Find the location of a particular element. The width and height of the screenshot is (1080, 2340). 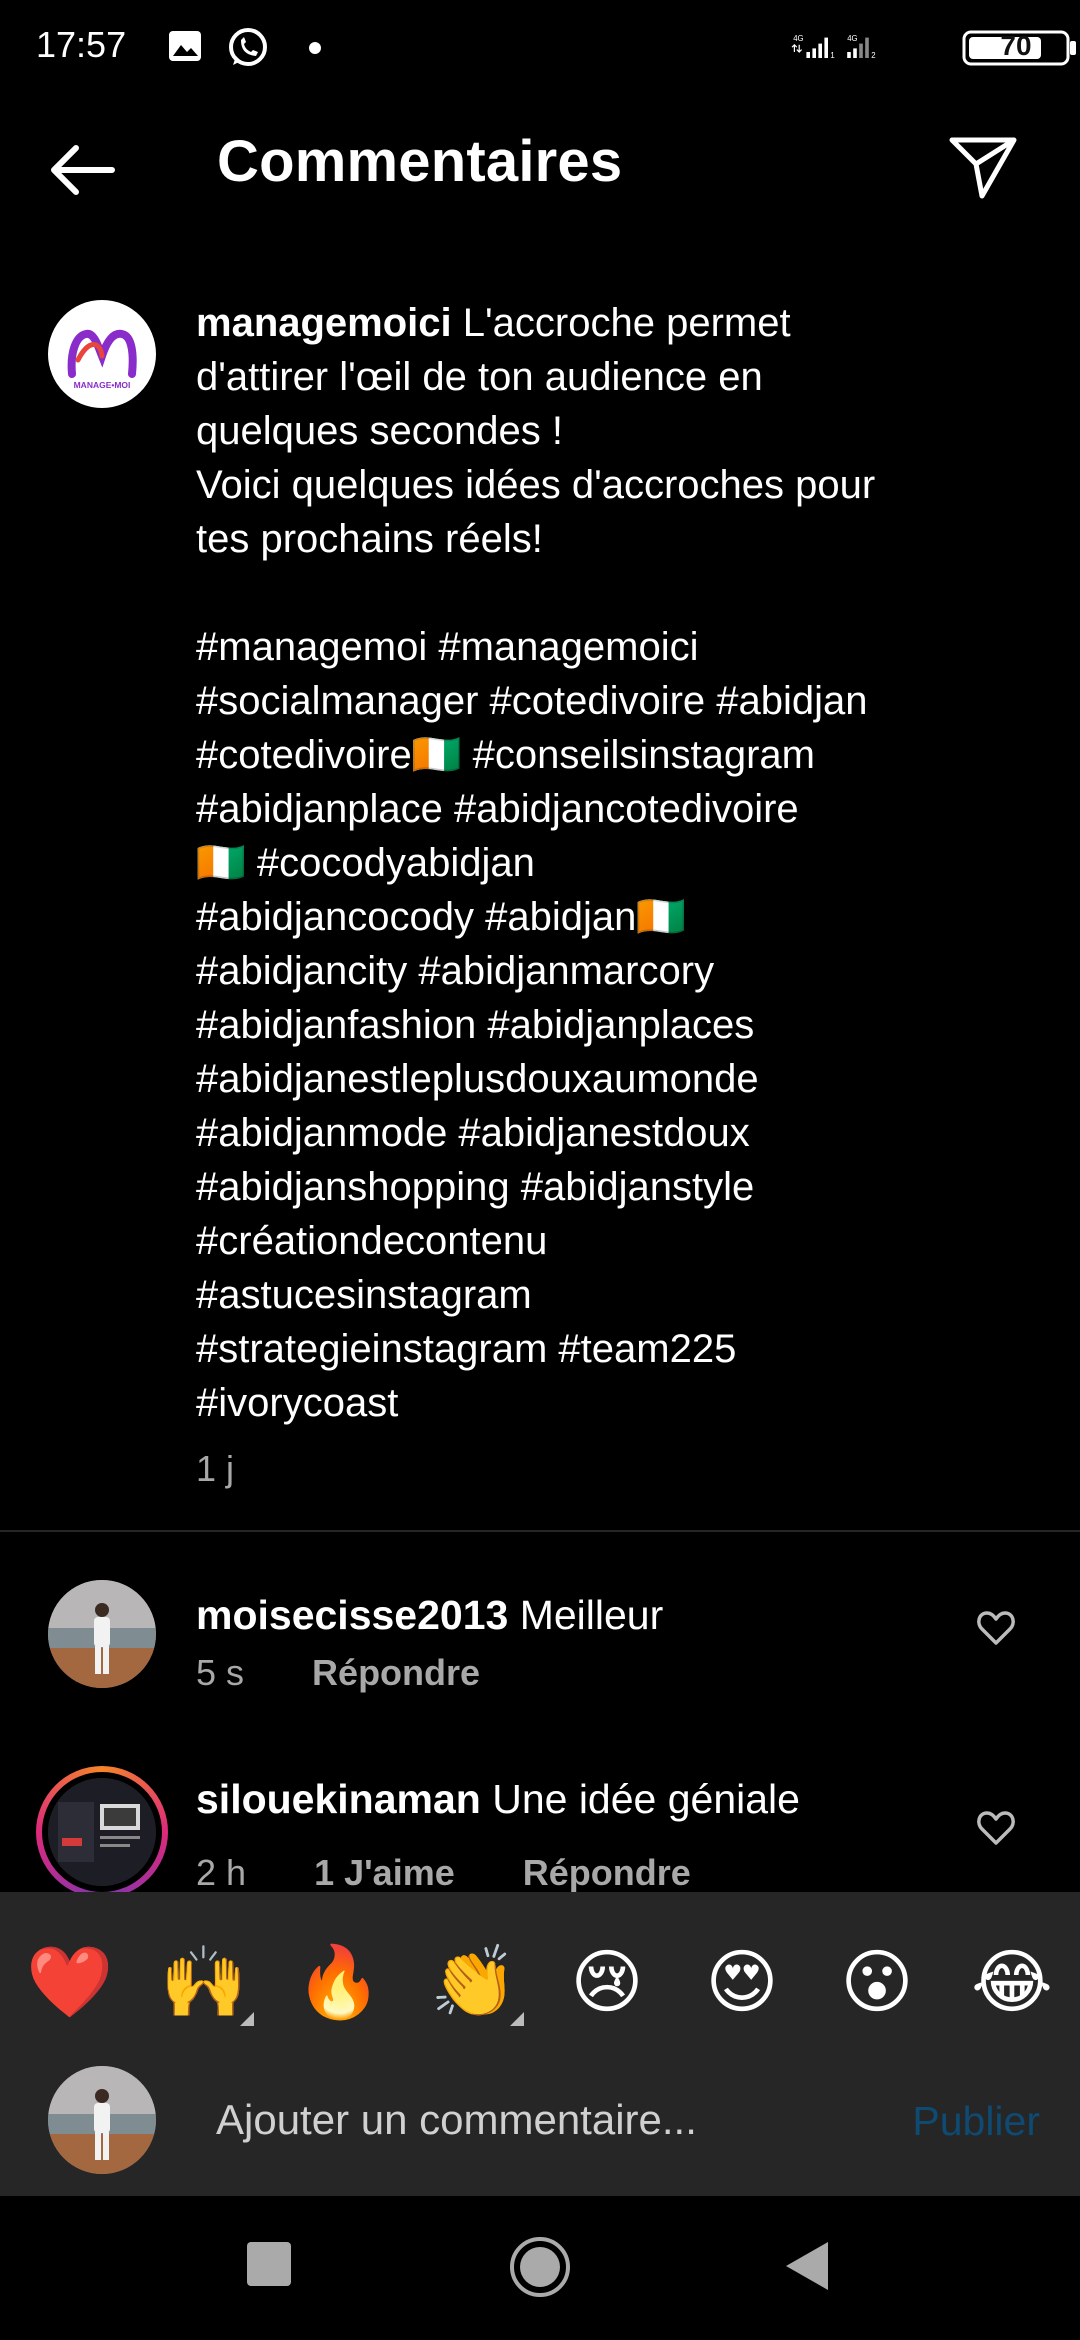

comment-avatar-moisecisse2013 is located at coordinates (102, 1634).